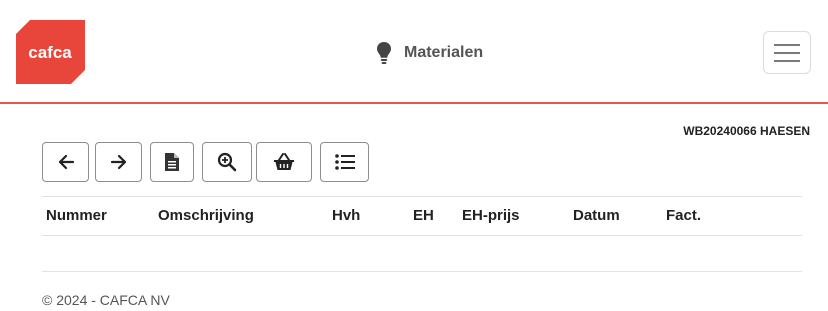  I want to click on arrow-right-icon, so click(118, 162).